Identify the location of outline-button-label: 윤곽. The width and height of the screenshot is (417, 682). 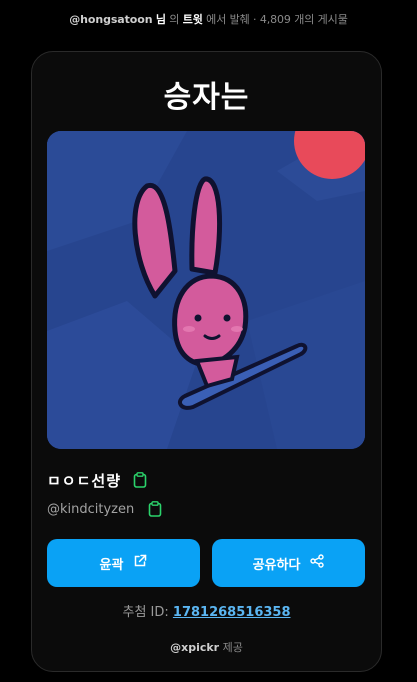
(111, 565).